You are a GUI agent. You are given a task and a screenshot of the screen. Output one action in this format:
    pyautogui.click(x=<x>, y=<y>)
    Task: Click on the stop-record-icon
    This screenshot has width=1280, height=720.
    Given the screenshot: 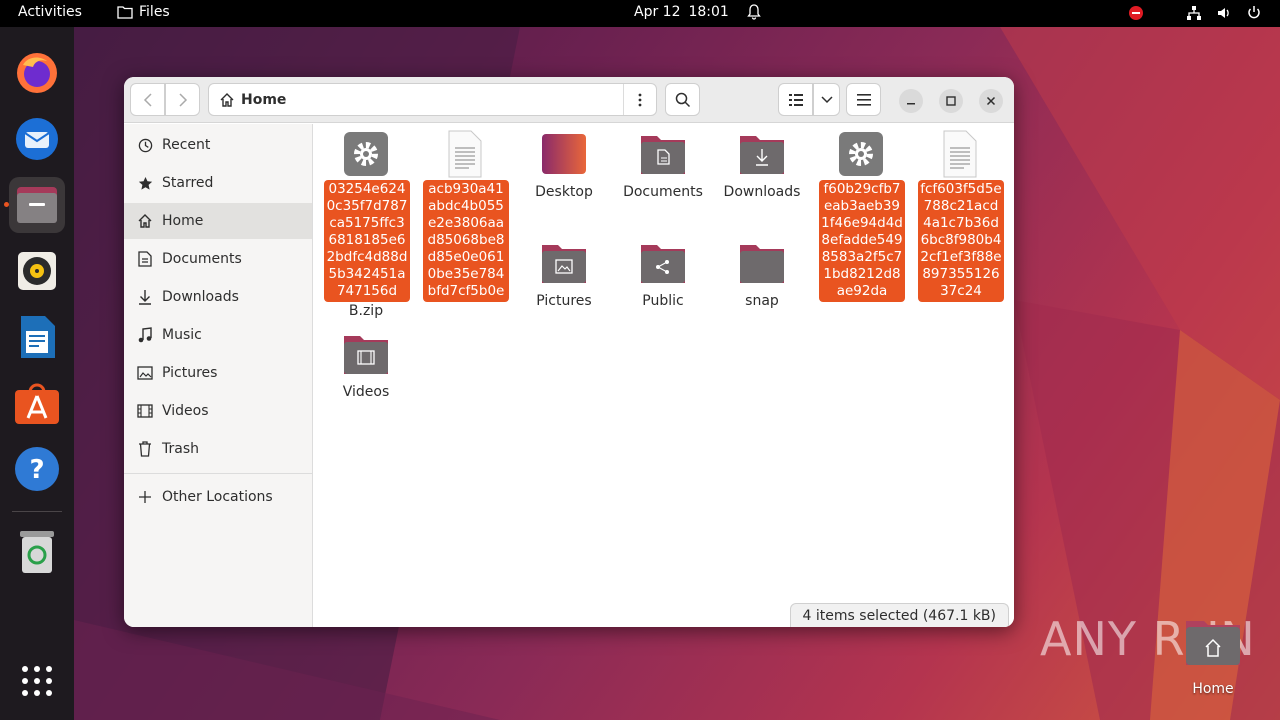 What is the action you would take?
    pyautogui.click(x=1136, y=13)
    